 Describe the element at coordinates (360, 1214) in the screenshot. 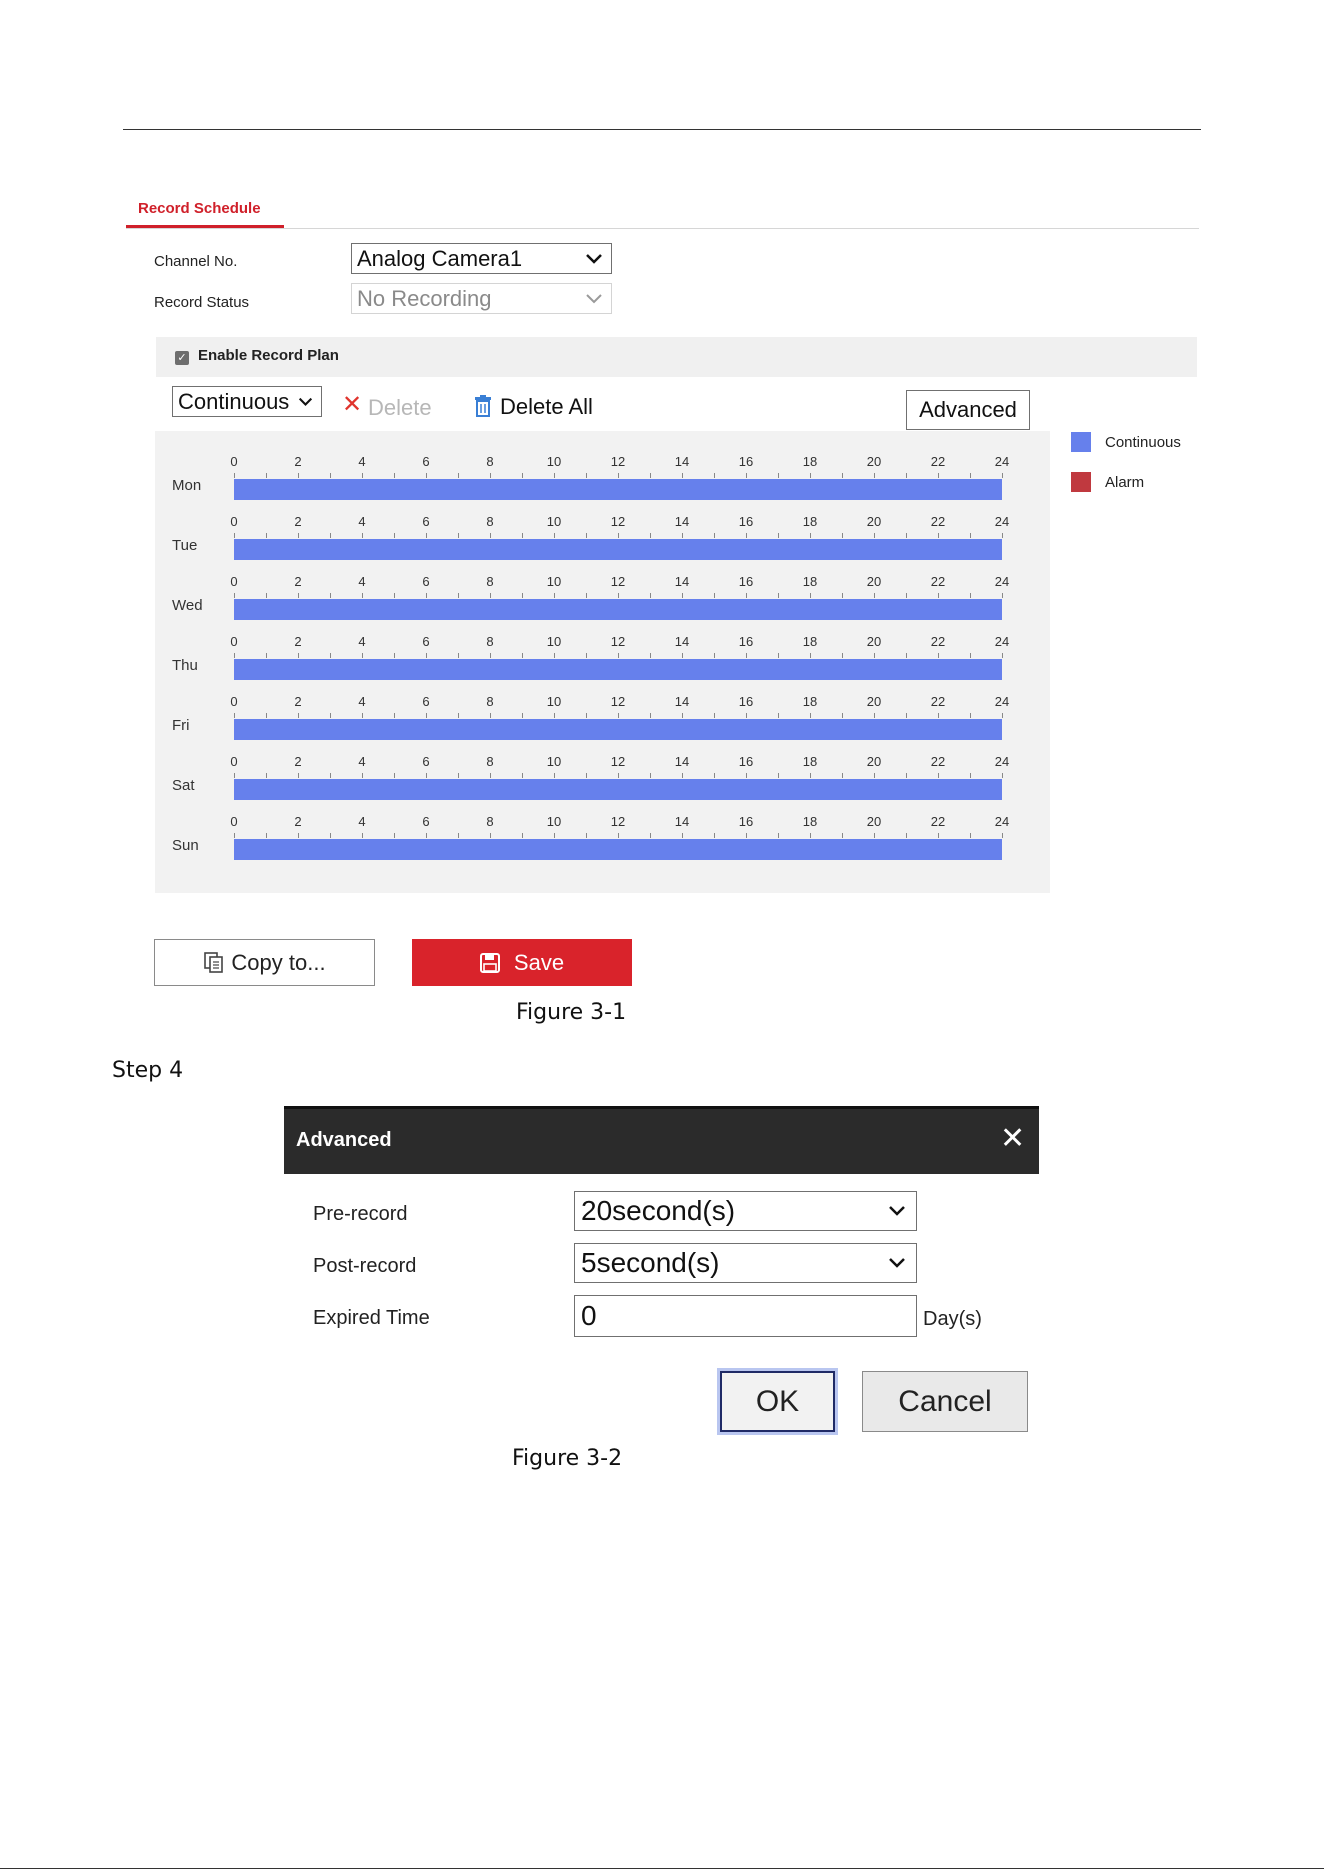

I see `pre-record-label: Pre-record` at that location.